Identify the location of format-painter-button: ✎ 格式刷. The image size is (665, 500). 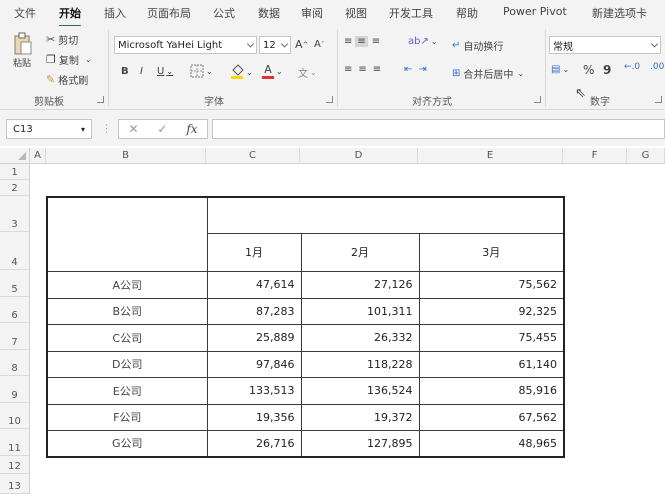
(67, 79).